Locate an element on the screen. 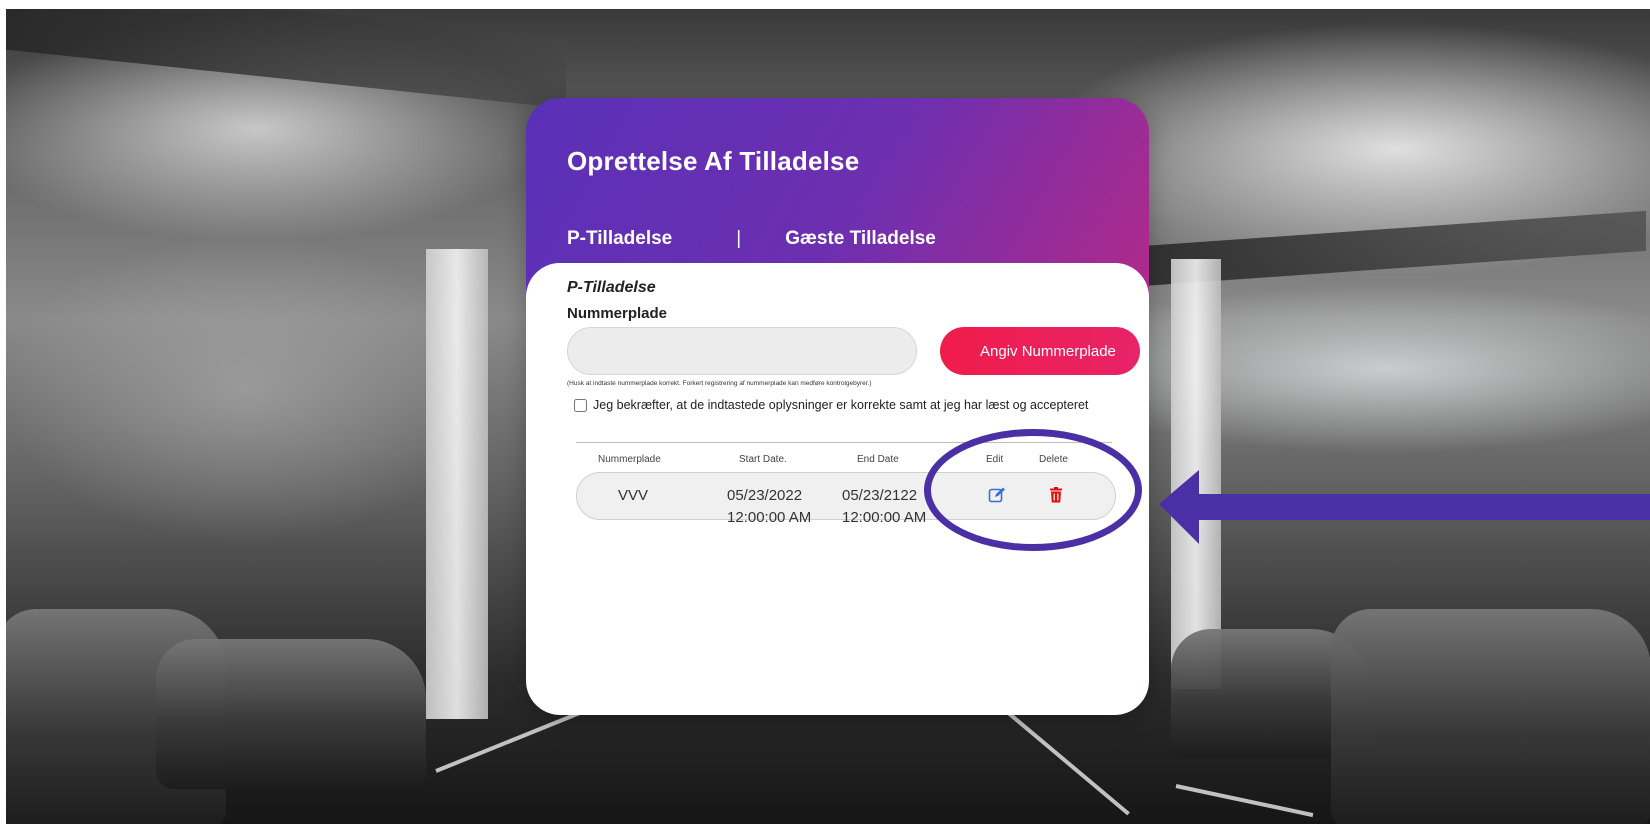  submit-plate-button: Angiv Nummerplade is located at coordinates (1040, 351).